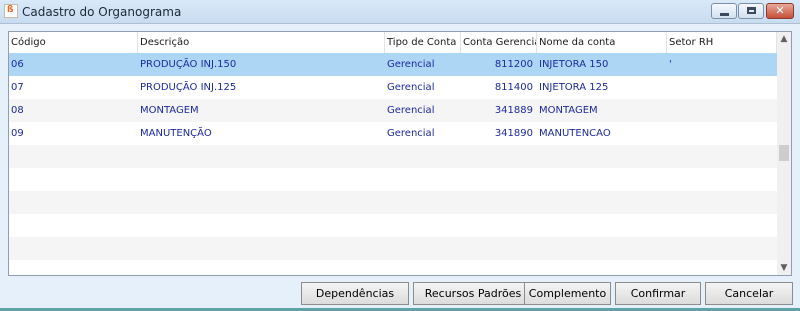 This screenshot has width=800, height=311. What do you see at coordinates (17, 87) in the screenshot?
I see `cell-codigo: 07` at bounding box center [17, 87].